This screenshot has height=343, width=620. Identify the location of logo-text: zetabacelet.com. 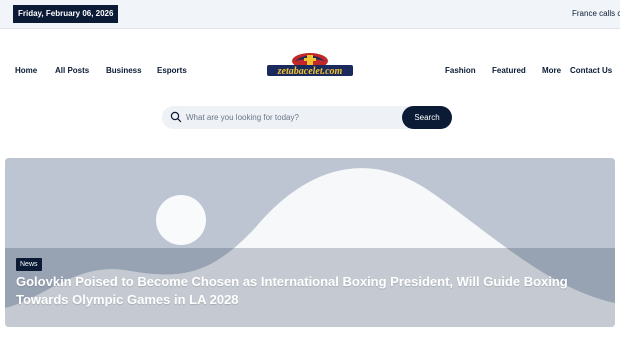
(310, 71).